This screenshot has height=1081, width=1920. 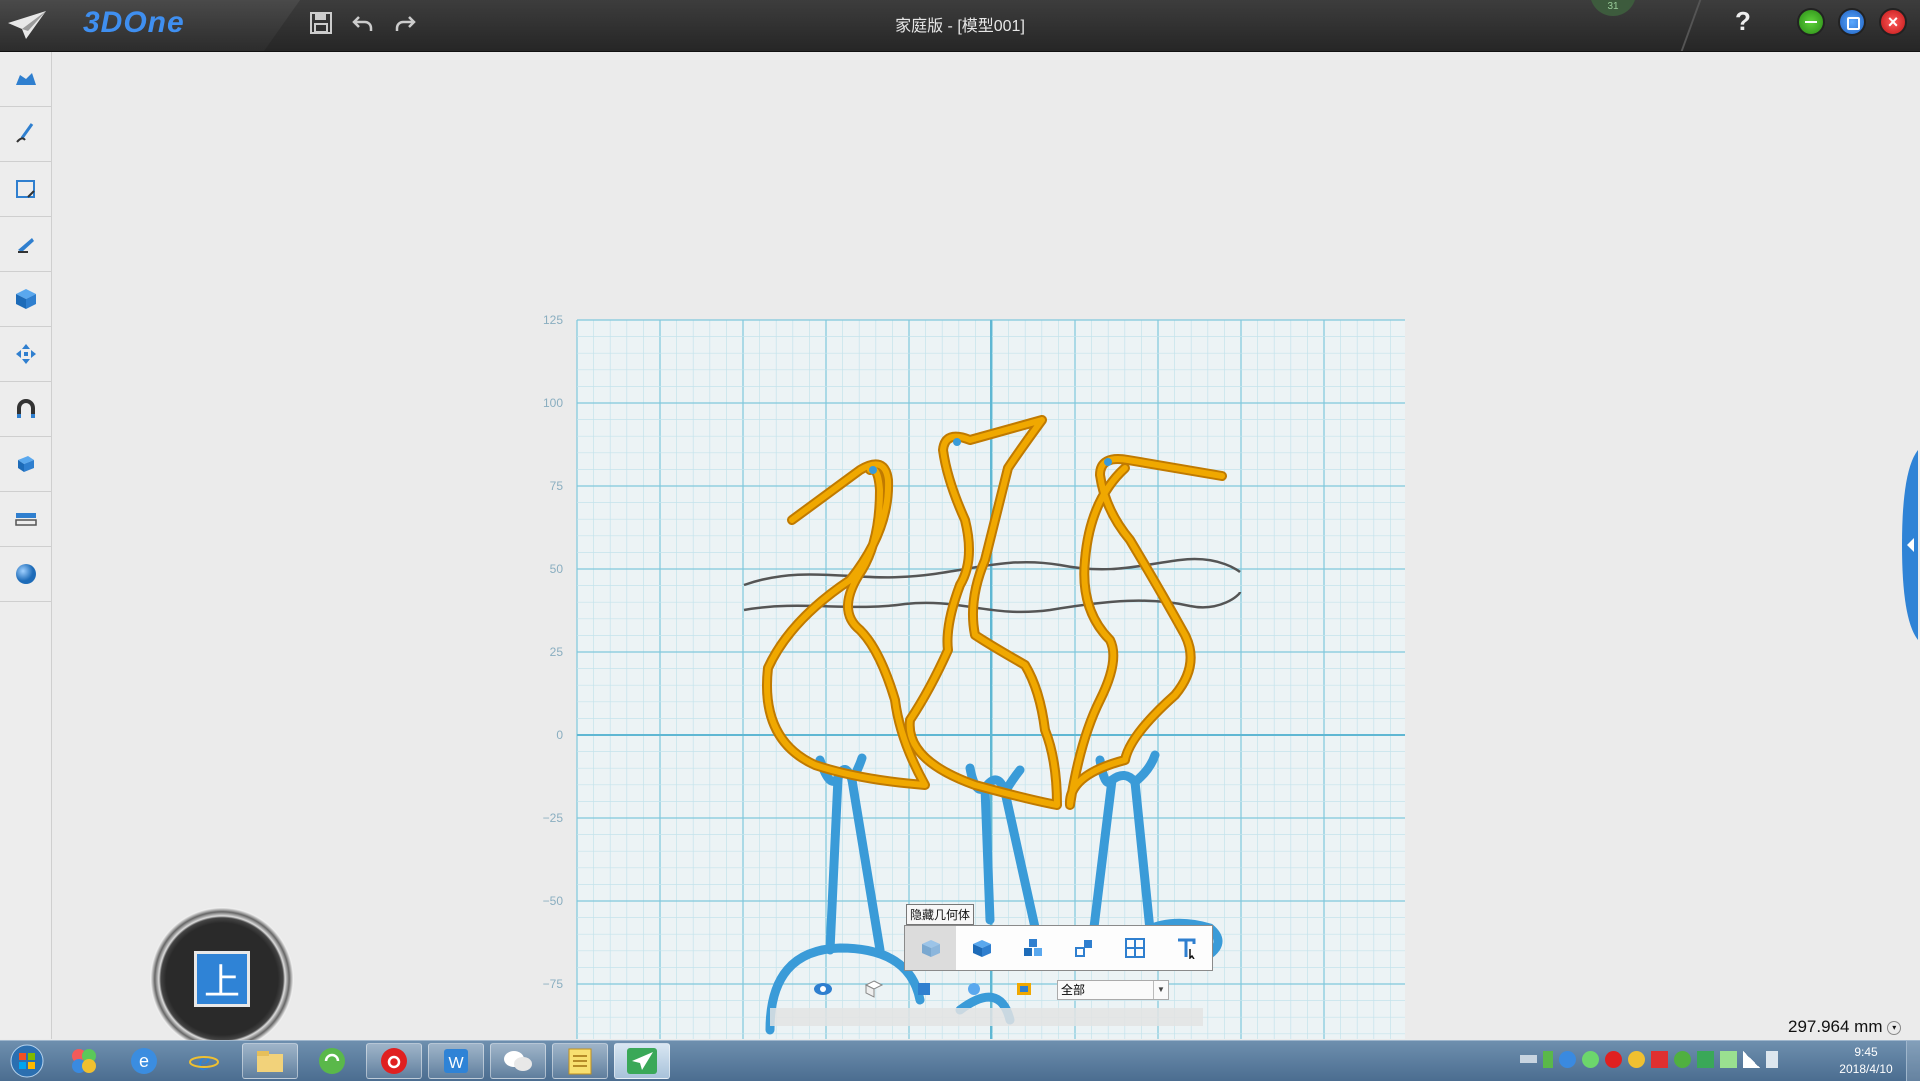 What do you see at coordinates (557, 486) in the screenshot?
I see `y-tick-label: 75` at bounding box center [557, 486].